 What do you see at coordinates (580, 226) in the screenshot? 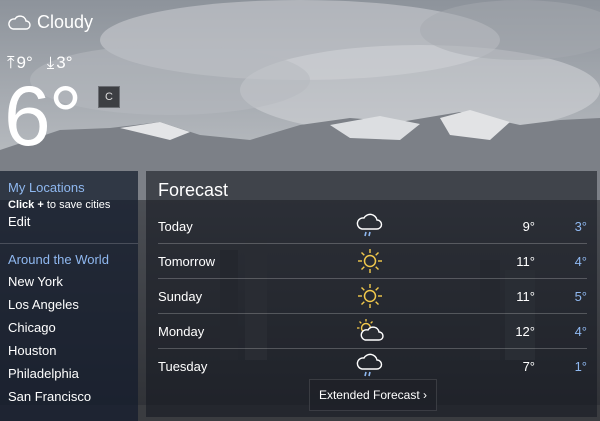
I see `forecast-low: 3°` at bounding box center [580, 226].